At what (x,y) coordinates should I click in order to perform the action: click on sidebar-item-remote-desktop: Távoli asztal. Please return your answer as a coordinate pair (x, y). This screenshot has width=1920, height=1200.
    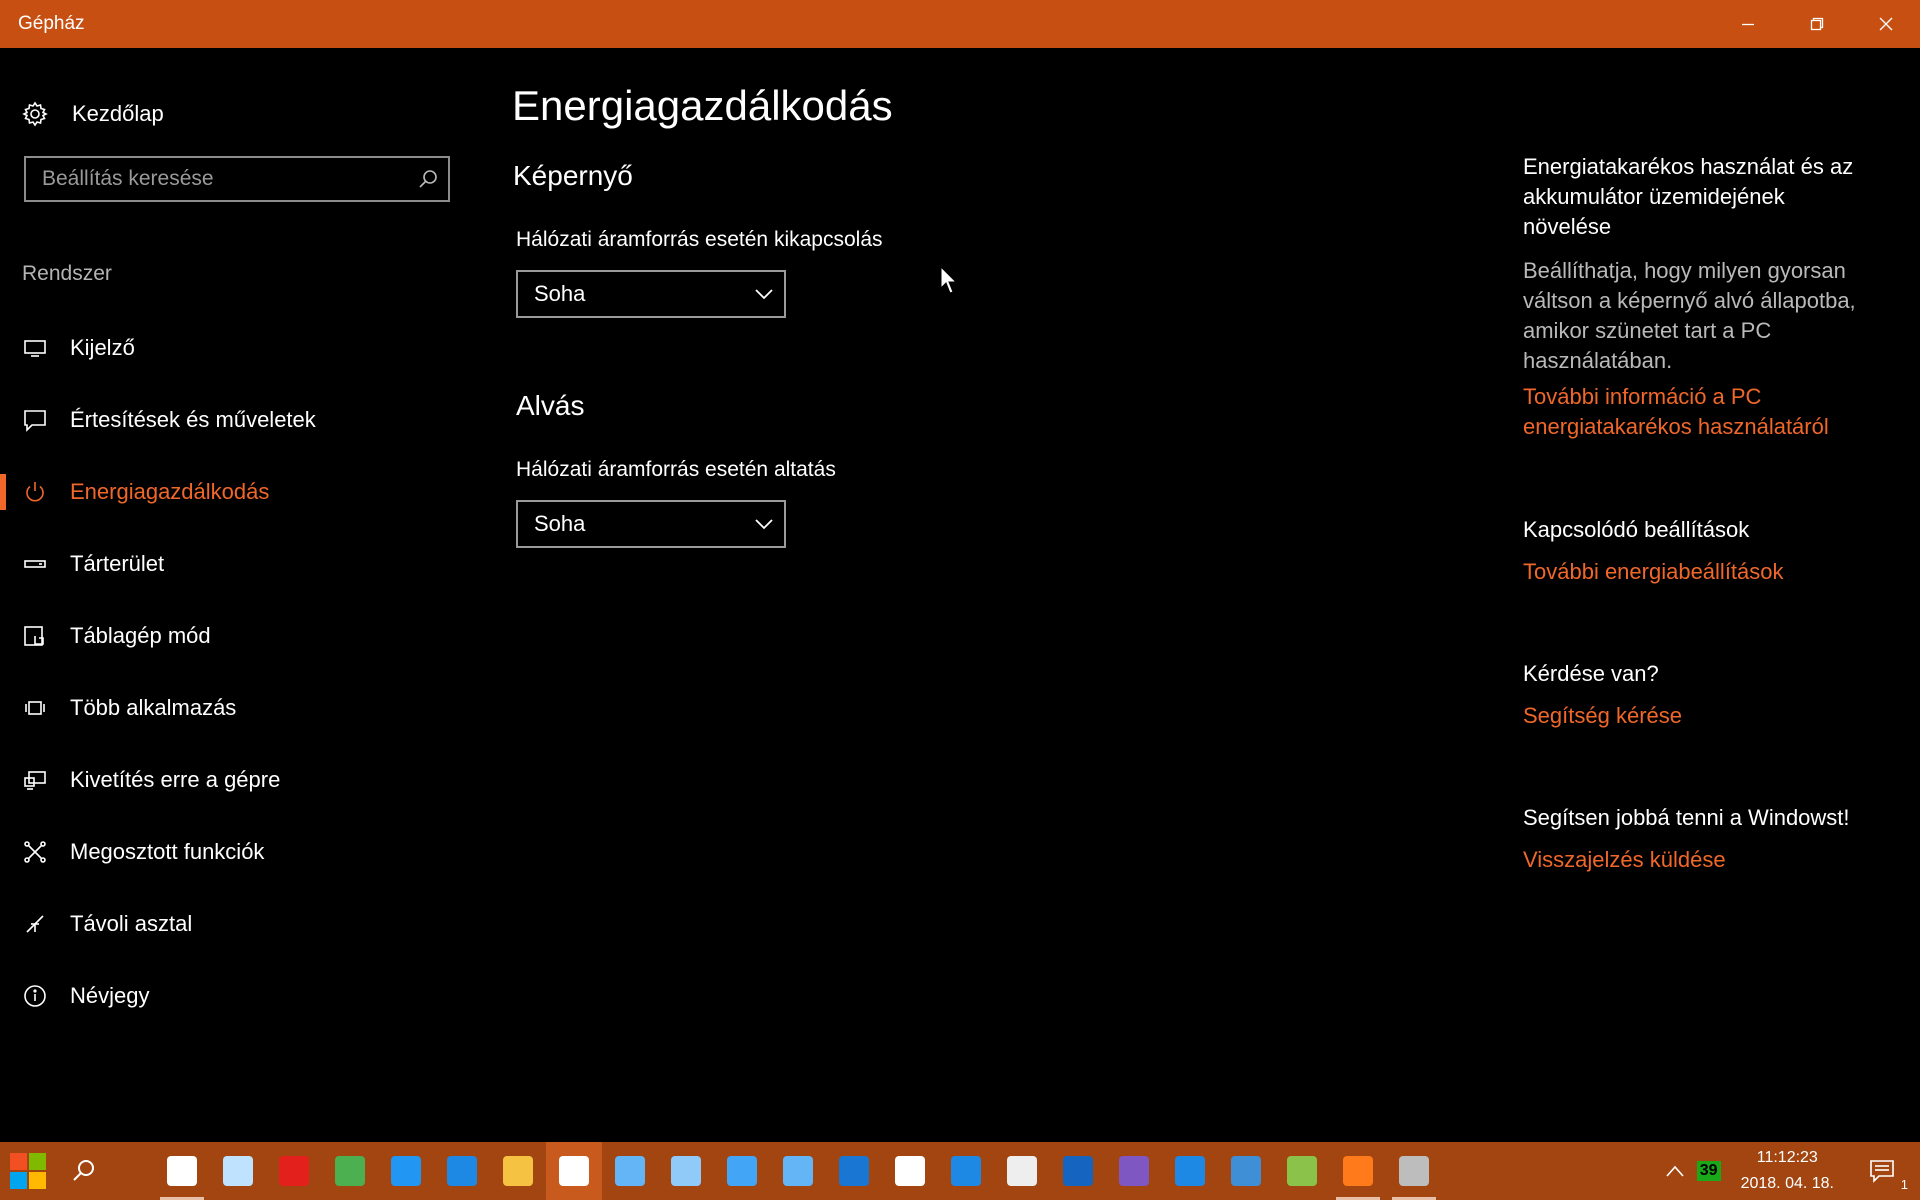
    Looking at the image, I should click on (240, 924).